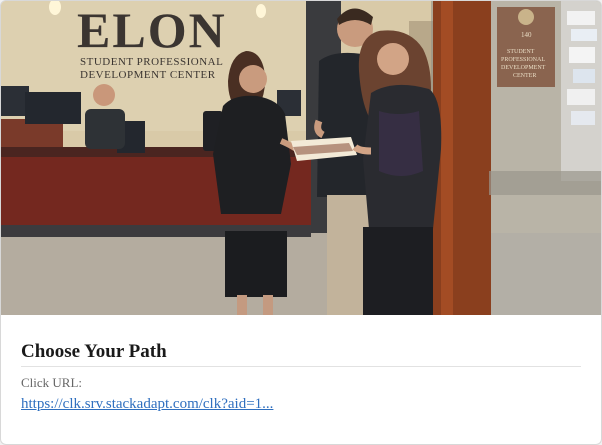 Image resolution: width=602 pixels, height=445 pixels. I want to click on door-sign-line-3: DEVELOPMENT, so click(523, 68).